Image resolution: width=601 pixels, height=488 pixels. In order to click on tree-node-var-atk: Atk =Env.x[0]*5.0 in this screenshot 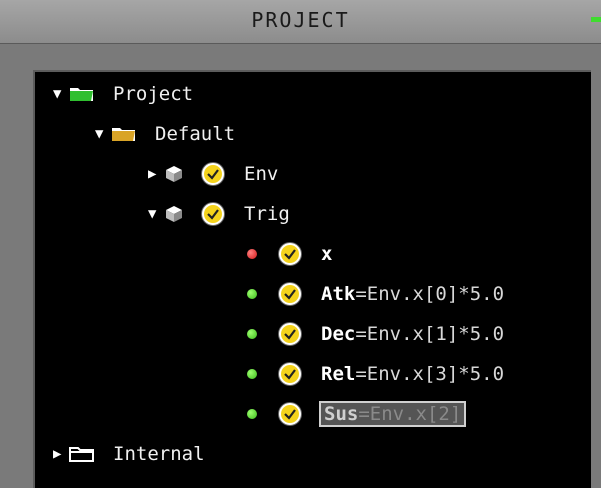, I will do `click(375, 294)`.